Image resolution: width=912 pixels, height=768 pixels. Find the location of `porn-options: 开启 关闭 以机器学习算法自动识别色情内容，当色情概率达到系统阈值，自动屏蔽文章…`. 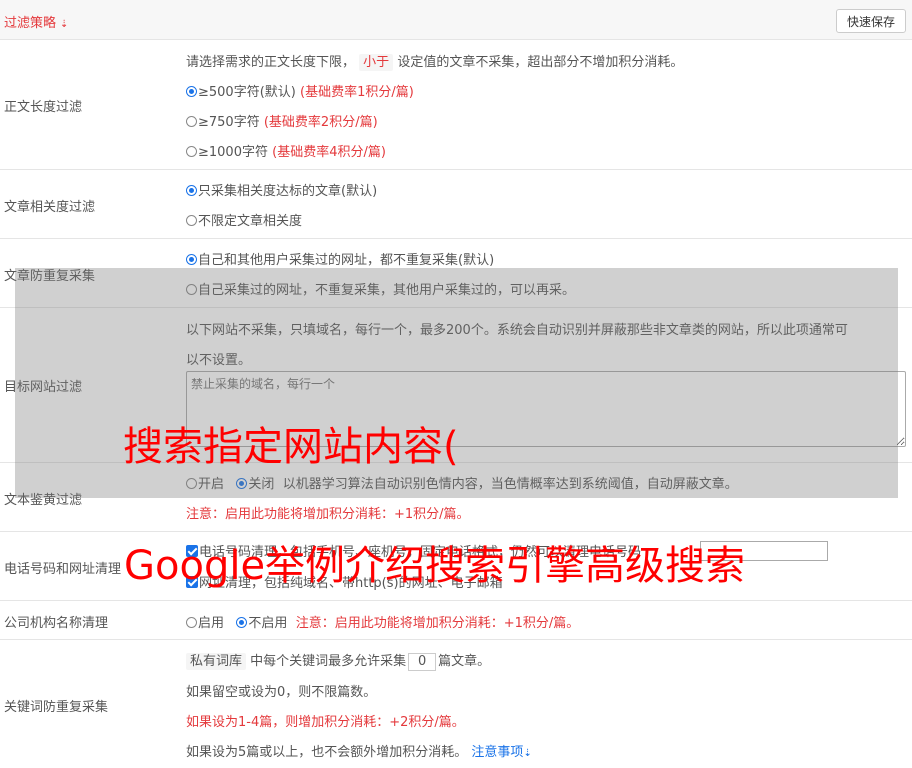

porn-options: 开启 关闭 以机器学习算法自动识别色情内容，当色情概率达到系统阈值，自动屏蔽文章… is located at coordinates (462, 482).